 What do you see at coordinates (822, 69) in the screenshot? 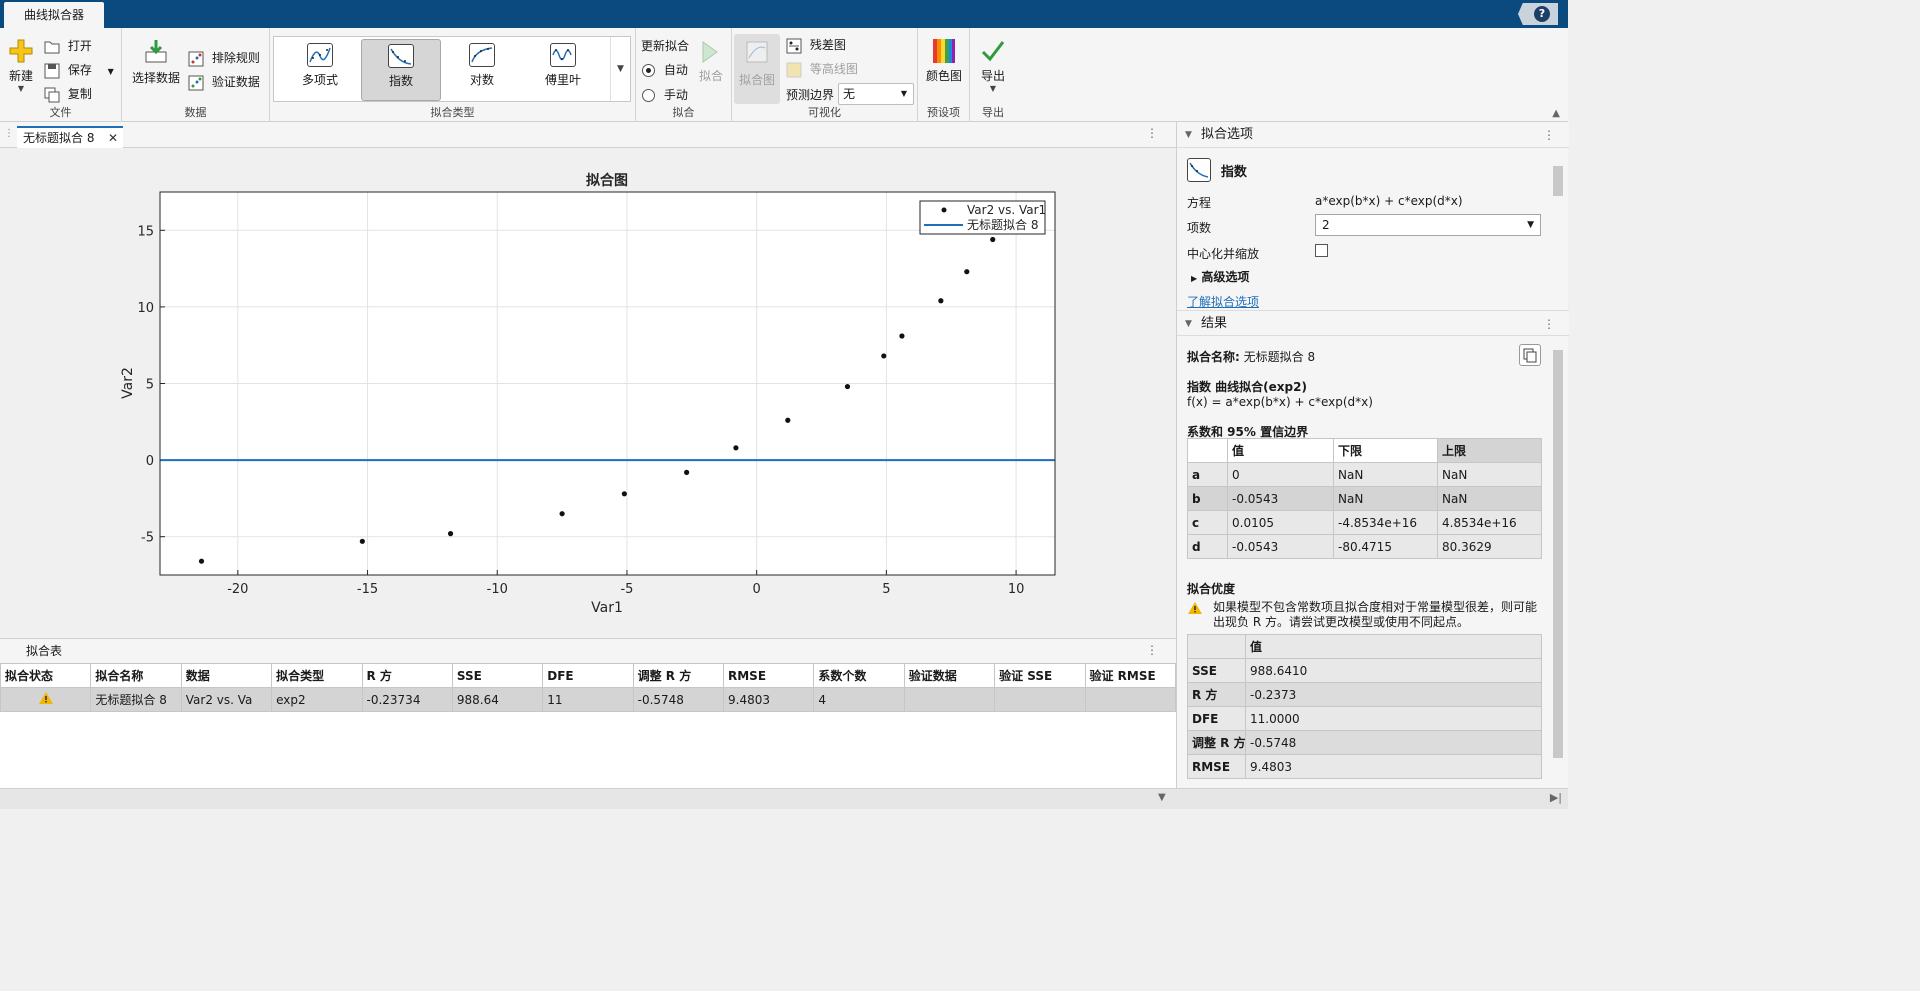
I see `contour-plot-button: 等高线图` at bounding box center [822, 69].